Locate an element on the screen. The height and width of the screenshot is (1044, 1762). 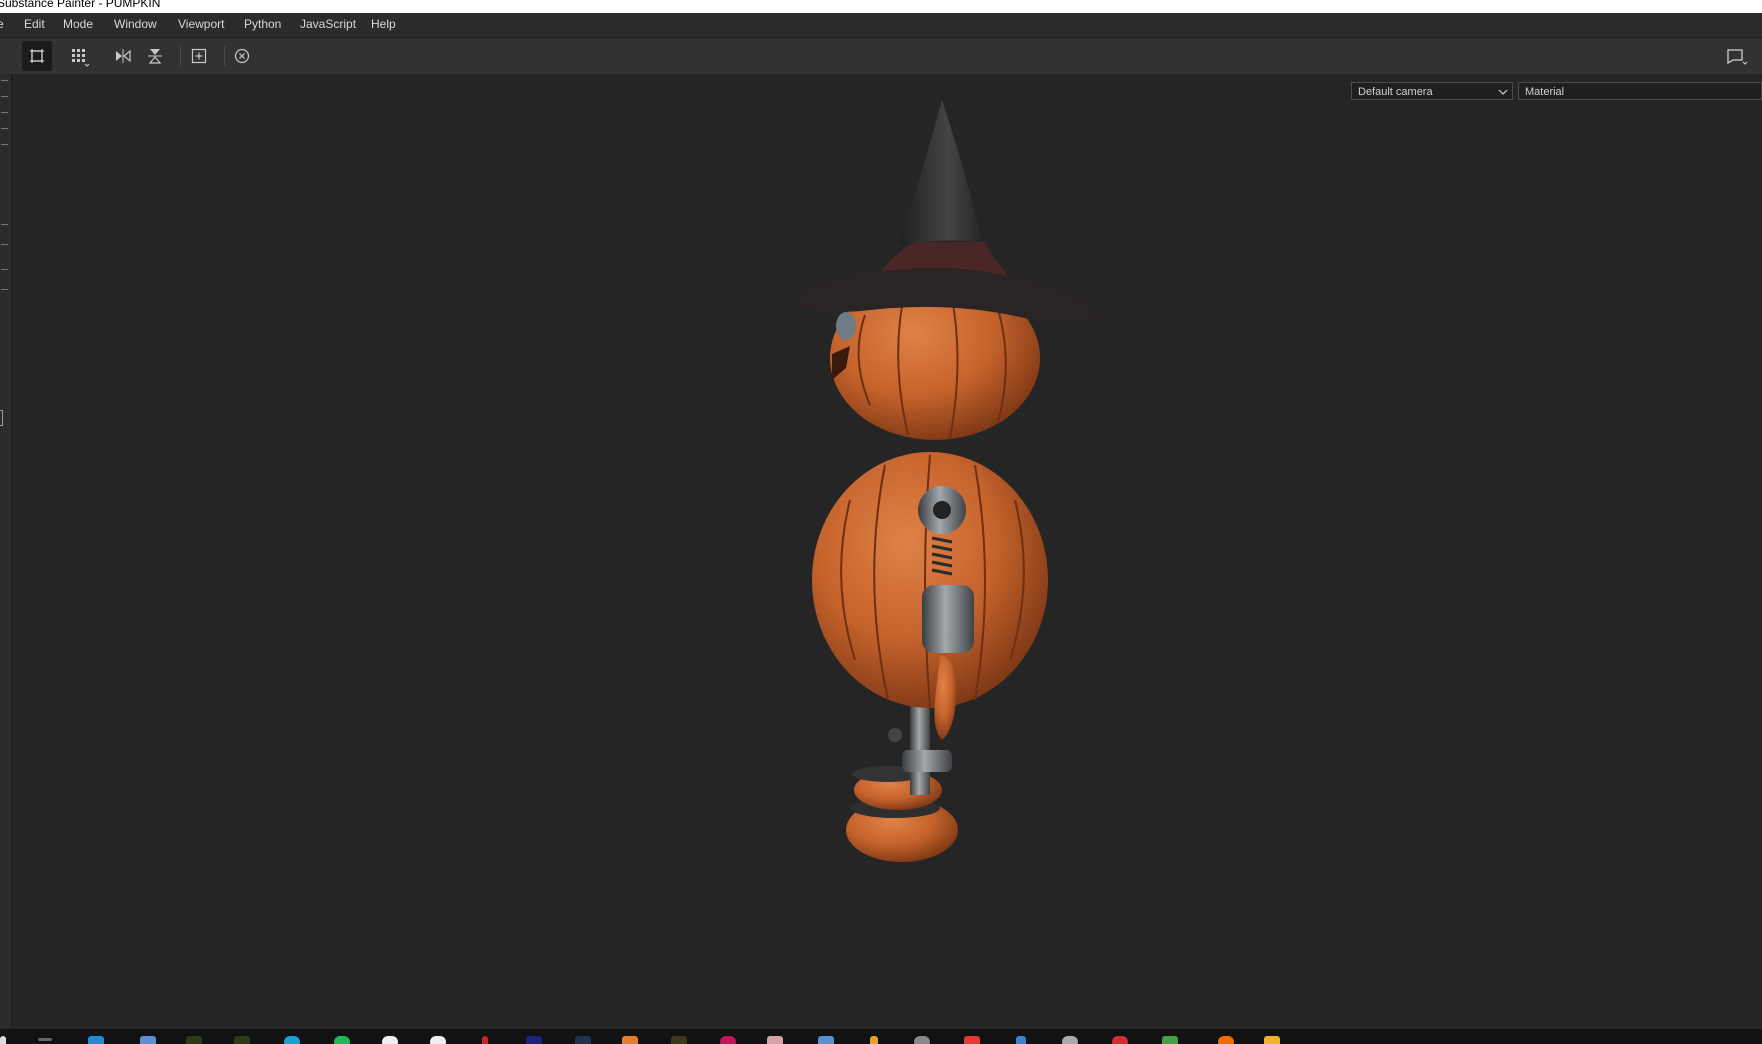
folder-icon is located at coordinates (1272, 1040).